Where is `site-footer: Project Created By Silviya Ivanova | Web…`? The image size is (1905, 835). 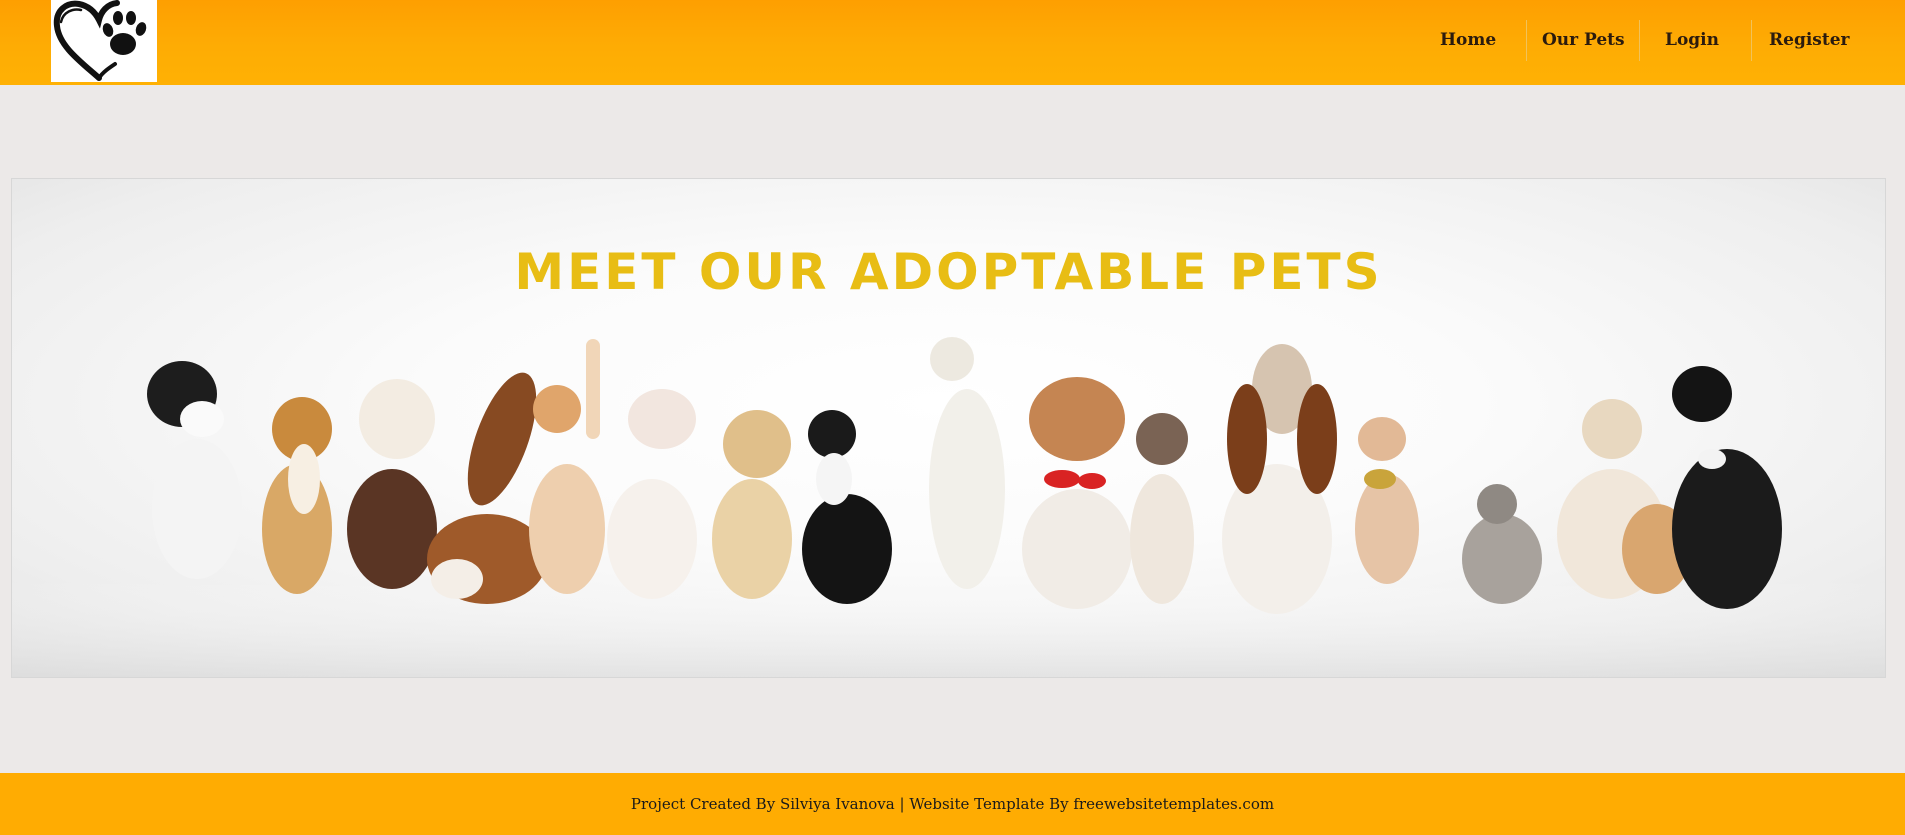
site-footer: Project Created By Silviya Ivanova | Web… is located at coordinates (952, 804).